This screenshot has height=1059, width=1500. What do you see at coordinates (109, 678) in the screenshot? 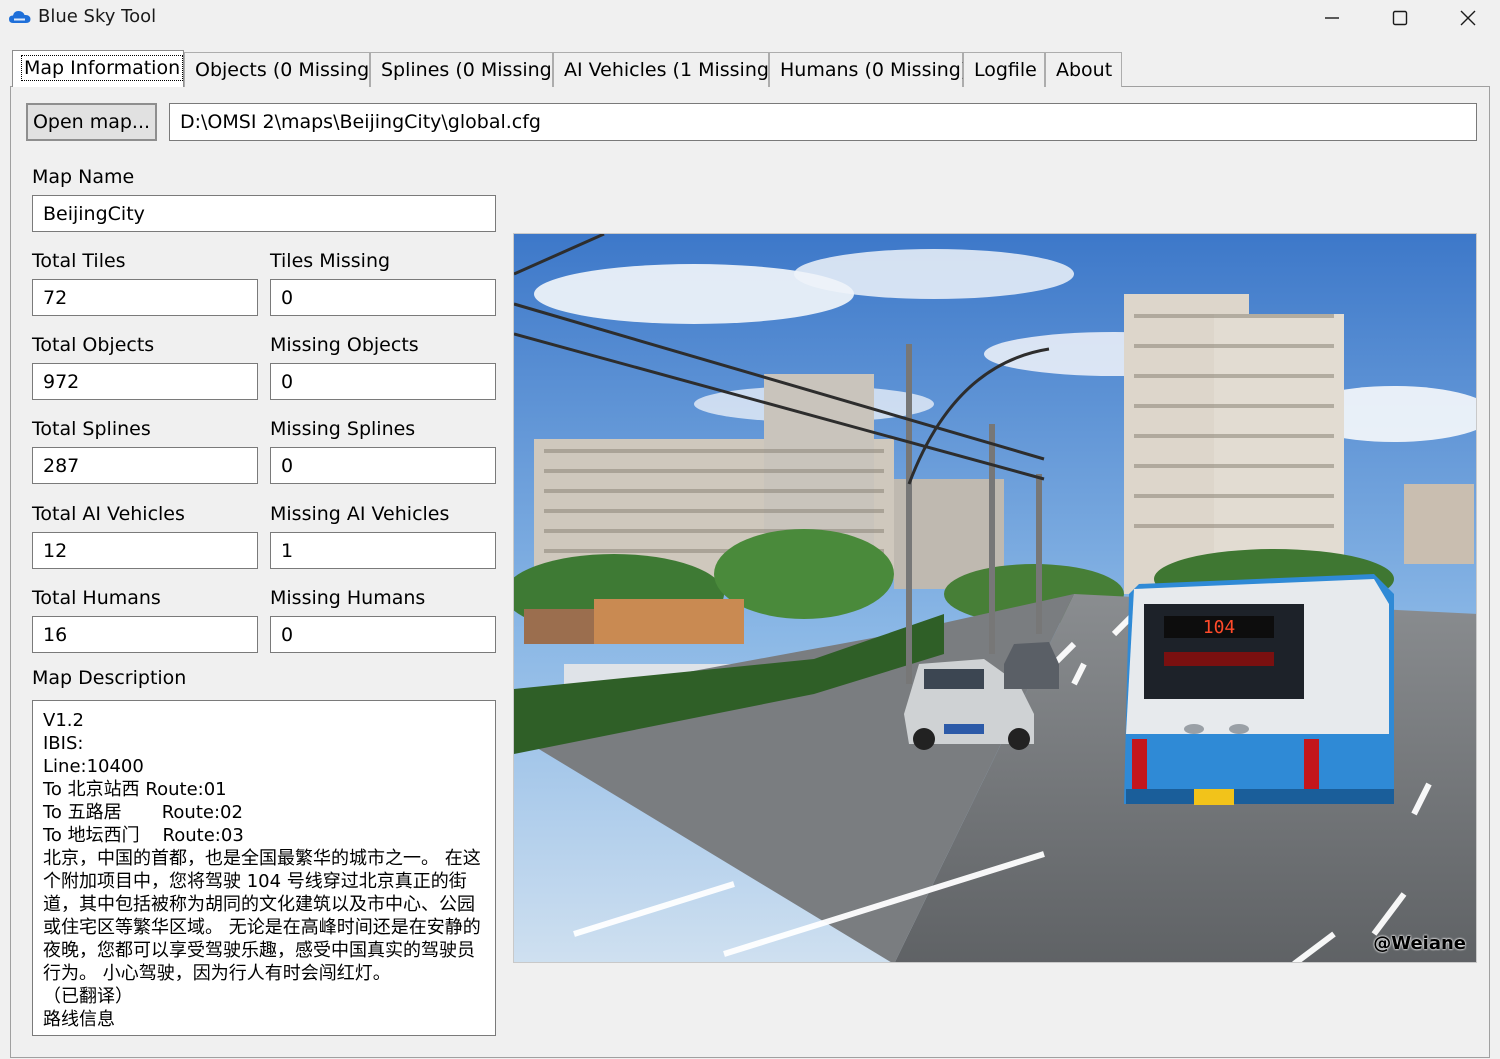
I see `map-description-label: Map Description` at bounding box center [109, 678].